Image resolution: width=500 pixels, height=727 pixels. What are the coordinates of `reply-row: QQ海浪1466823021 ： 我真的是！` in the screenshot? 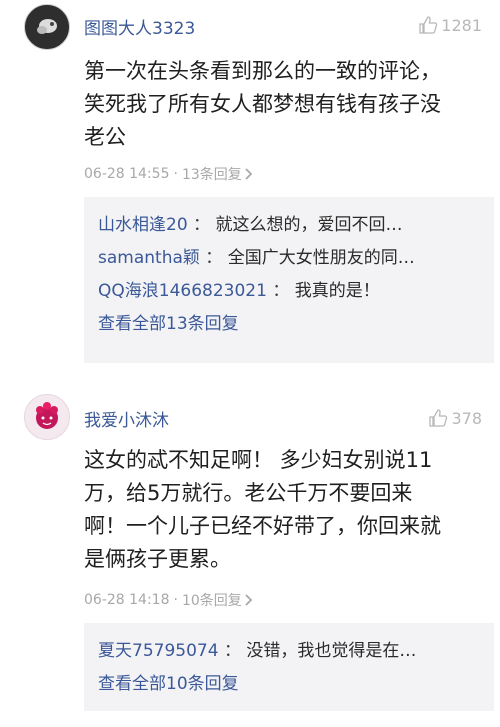 It's located at (289, 291).